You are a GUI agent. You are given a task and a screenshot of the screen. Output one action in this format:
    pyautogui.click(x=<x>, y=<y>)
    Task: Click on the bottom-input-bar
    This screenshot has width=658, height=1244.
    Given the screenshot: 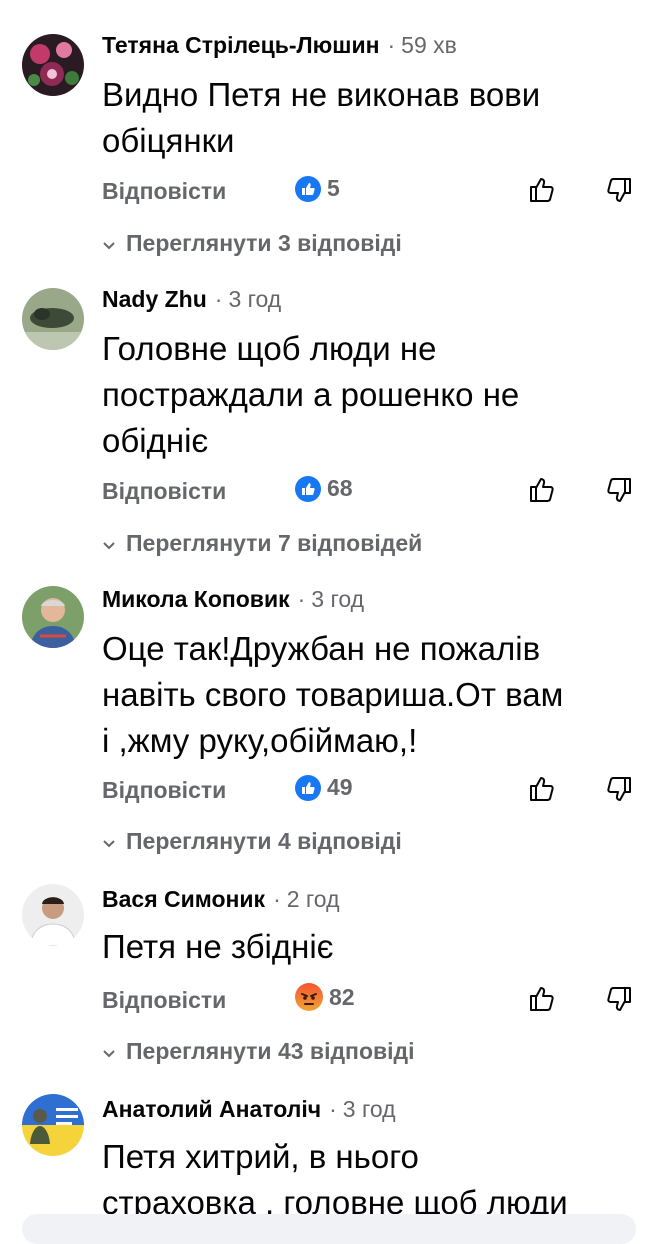 What is the action you would take?
    pyautogui.click(x=329, y=1229)
    